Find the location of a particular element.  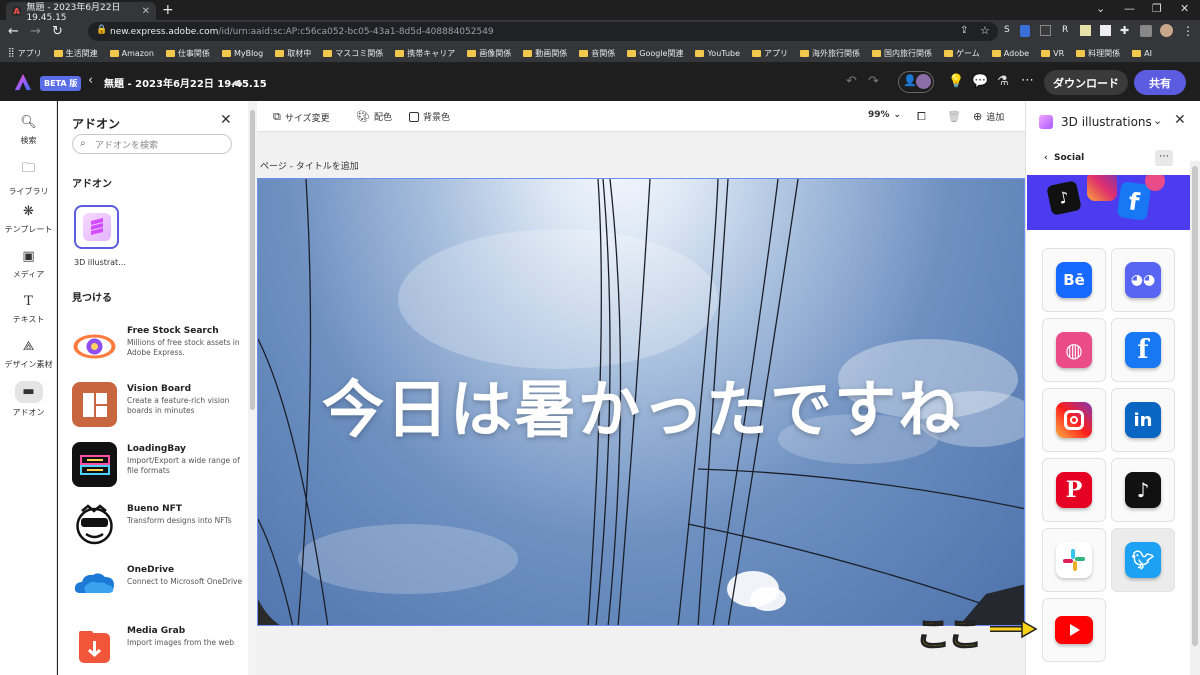

extension-s-icon: S is located at coordinates (1007, 30).